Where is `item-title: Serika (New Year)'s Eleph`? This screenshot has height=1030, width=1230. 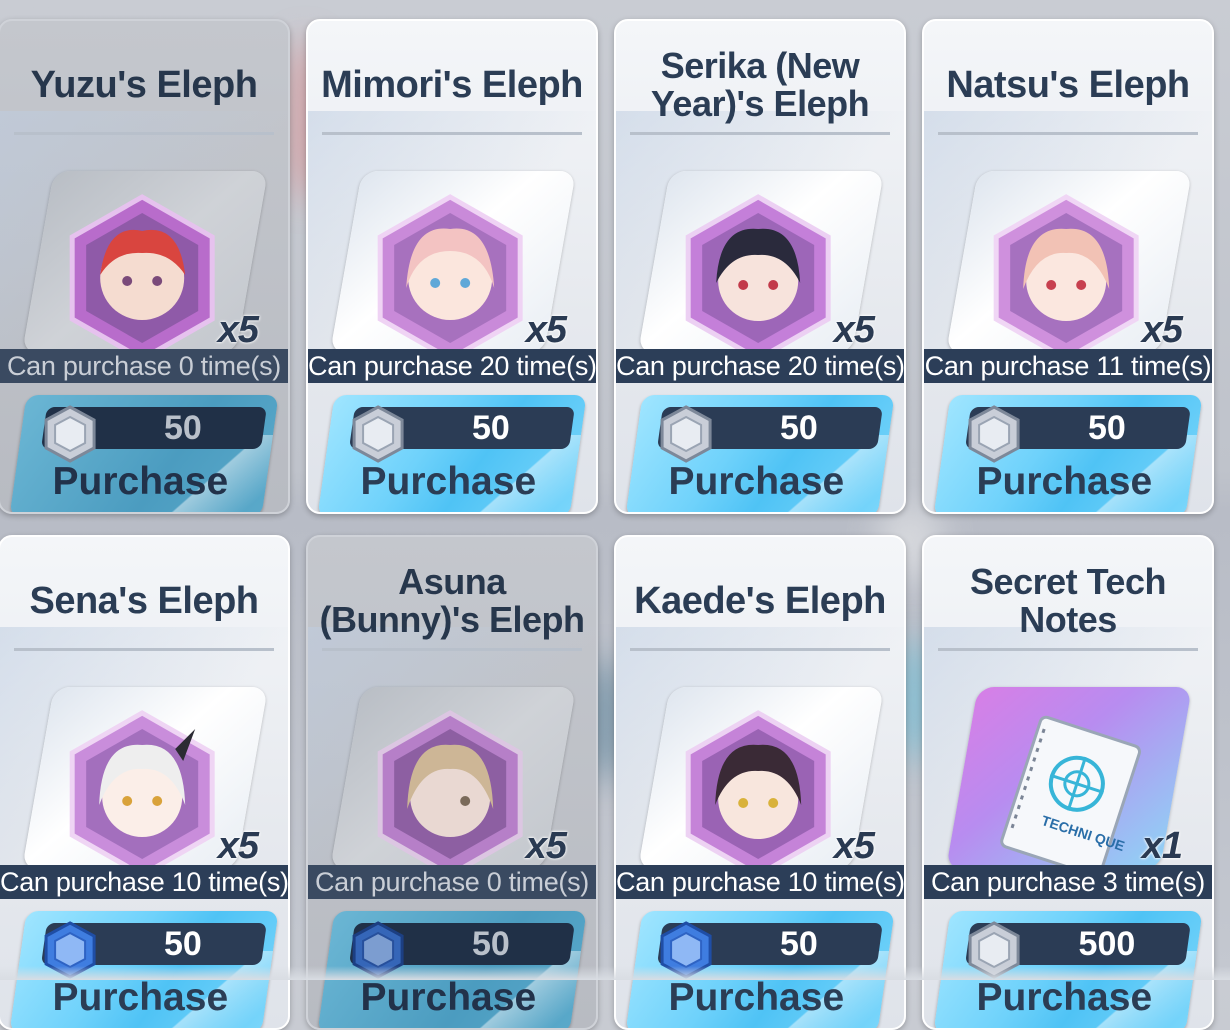
item-title: Serika (New Year)'s Eleph is located at coordinates (760, 84).